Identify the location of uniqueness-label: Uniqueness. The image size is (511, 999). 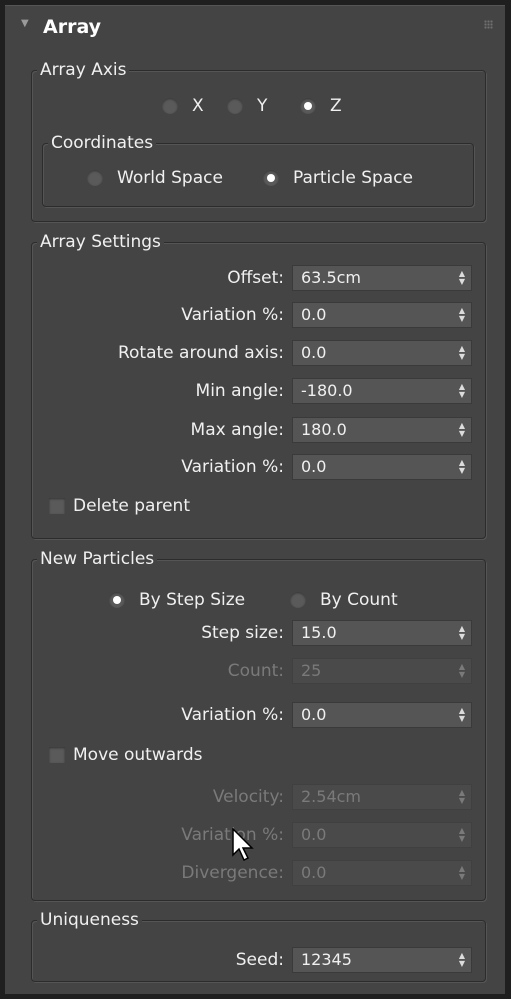
(89, 920).